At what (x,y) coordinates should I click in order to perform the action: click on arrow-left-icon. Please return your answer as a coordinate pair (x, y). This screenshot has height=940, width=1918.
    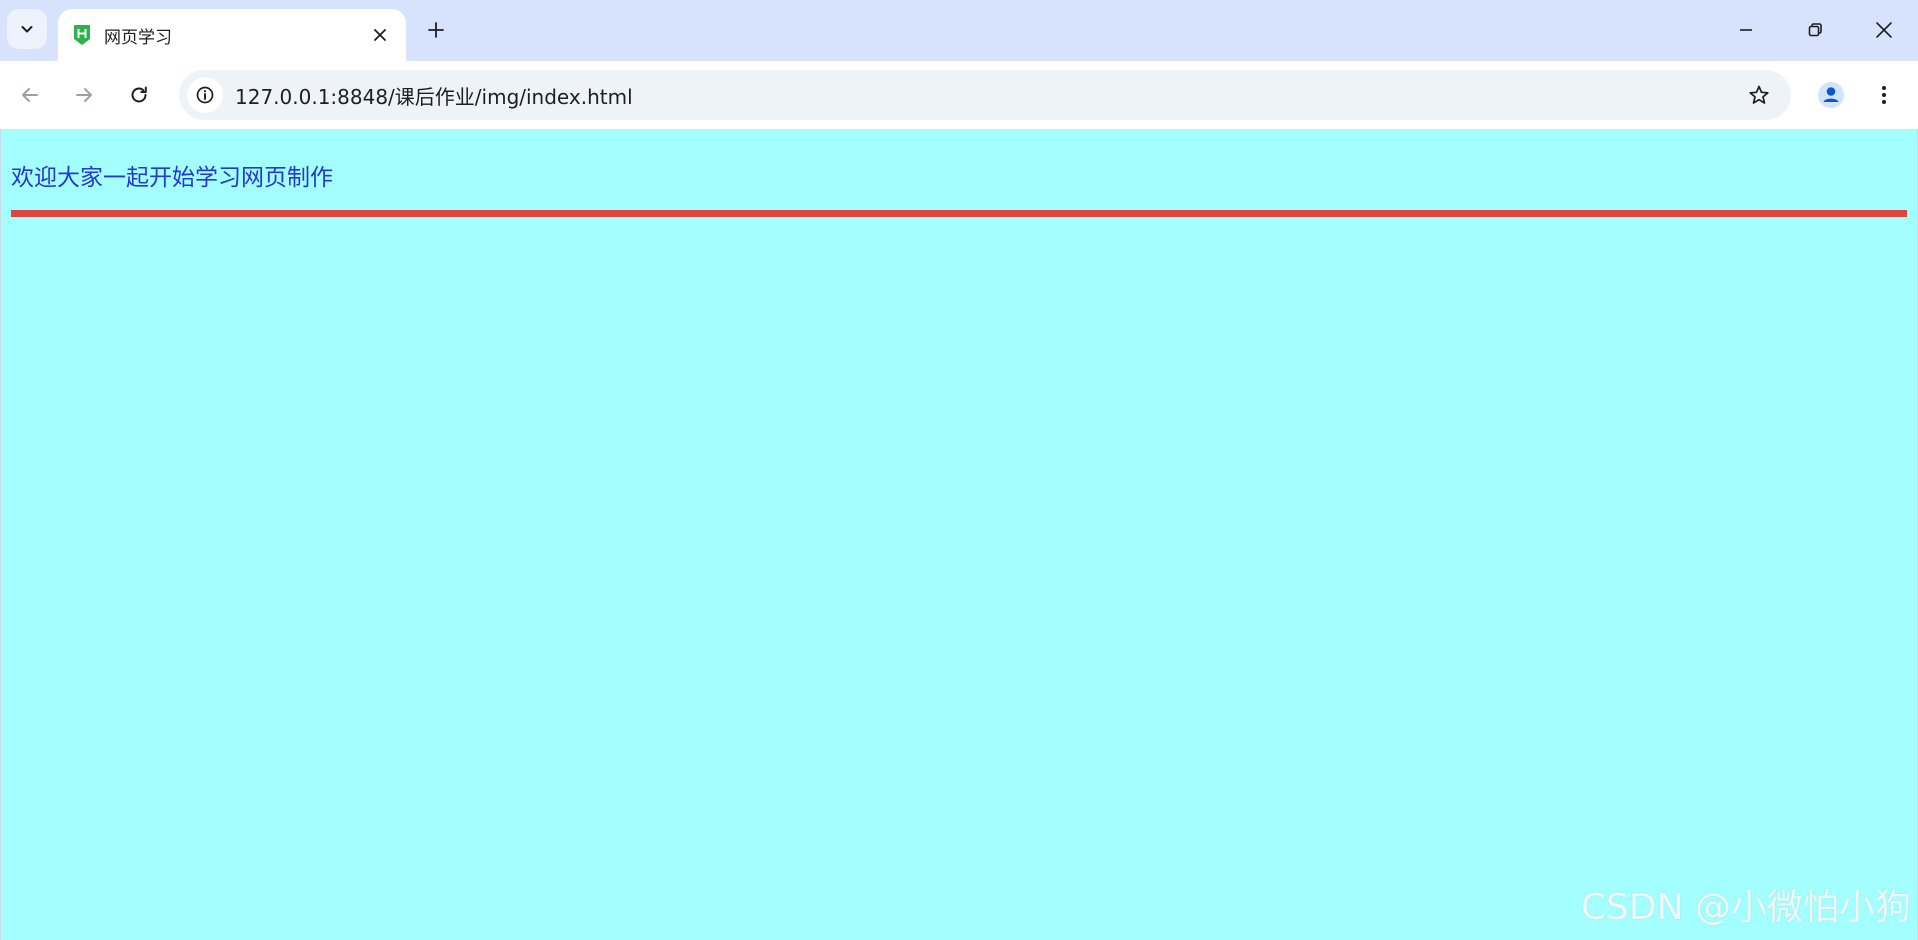
    Looking at the image, I should click on (30, 95).